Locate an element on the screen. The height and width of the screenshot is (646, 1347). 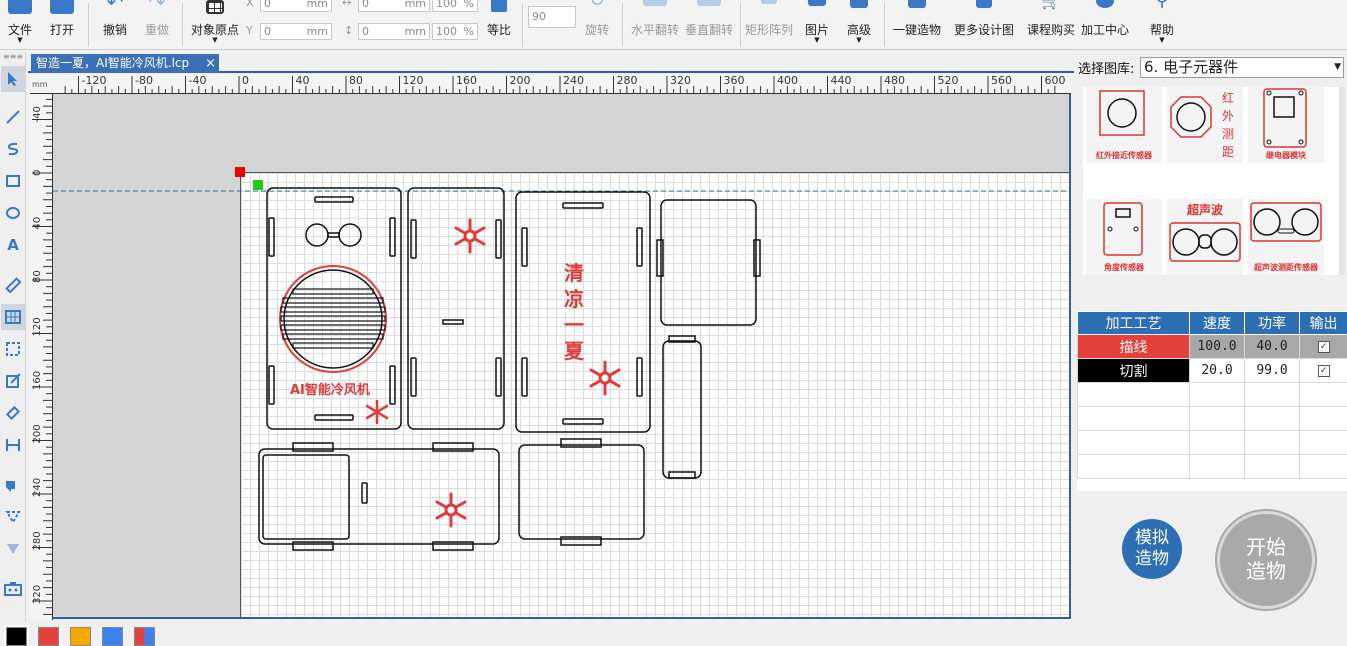
rectangle-tool is located at coordinates (13, 181).